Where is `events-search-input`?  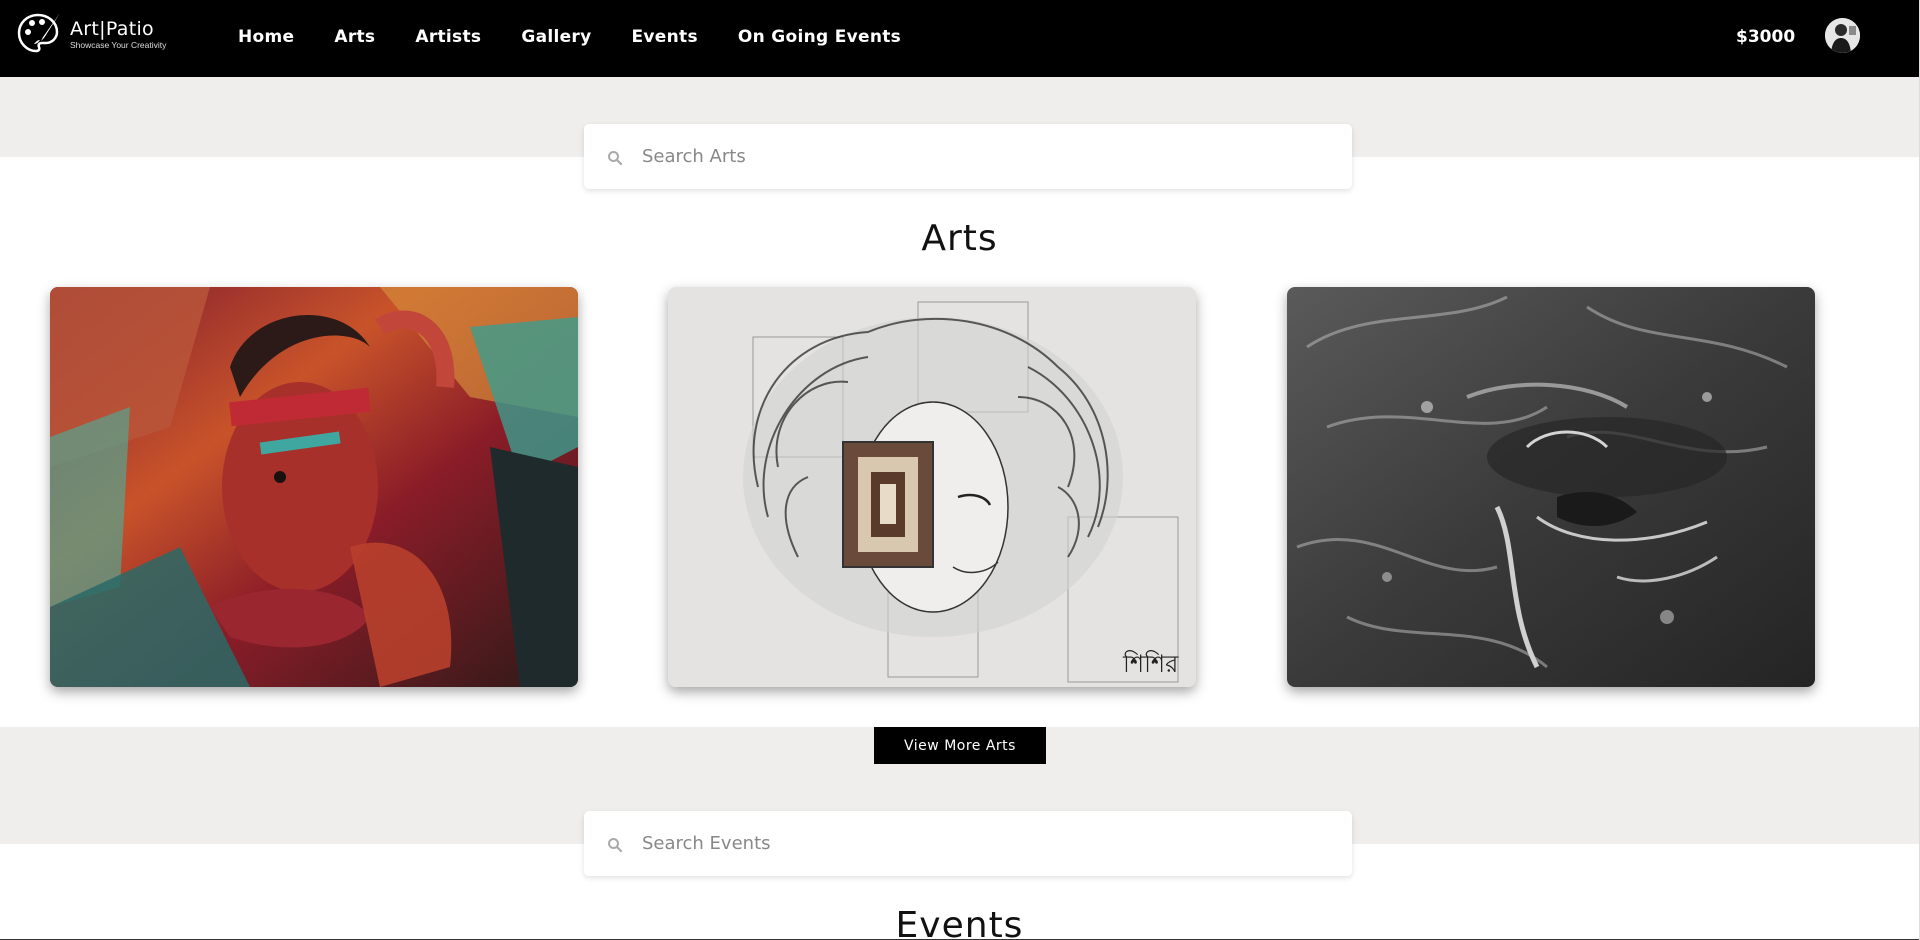 events-search-input is located at coordinates (982, 843).